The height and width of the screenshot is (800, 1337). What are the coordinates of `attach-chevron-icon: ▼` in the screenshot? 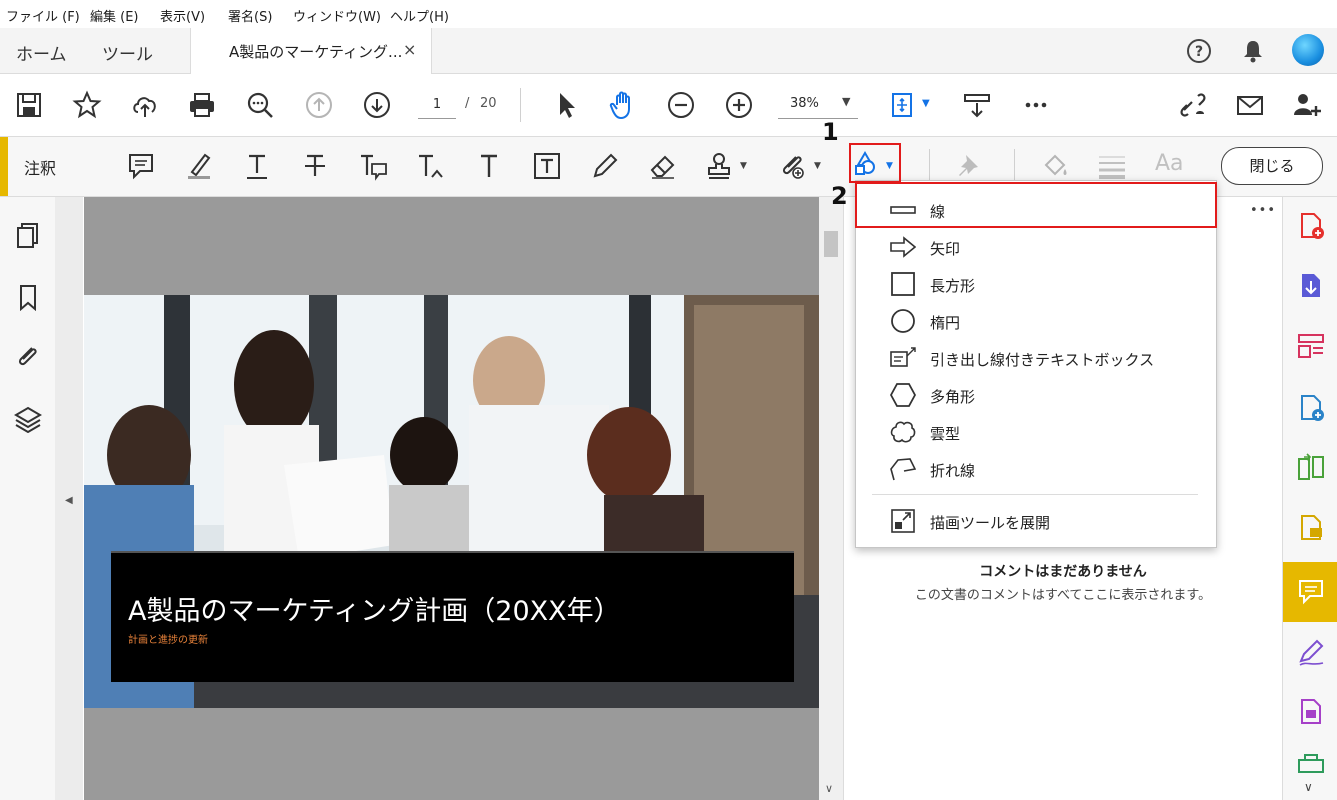 It's located at (817, 166).